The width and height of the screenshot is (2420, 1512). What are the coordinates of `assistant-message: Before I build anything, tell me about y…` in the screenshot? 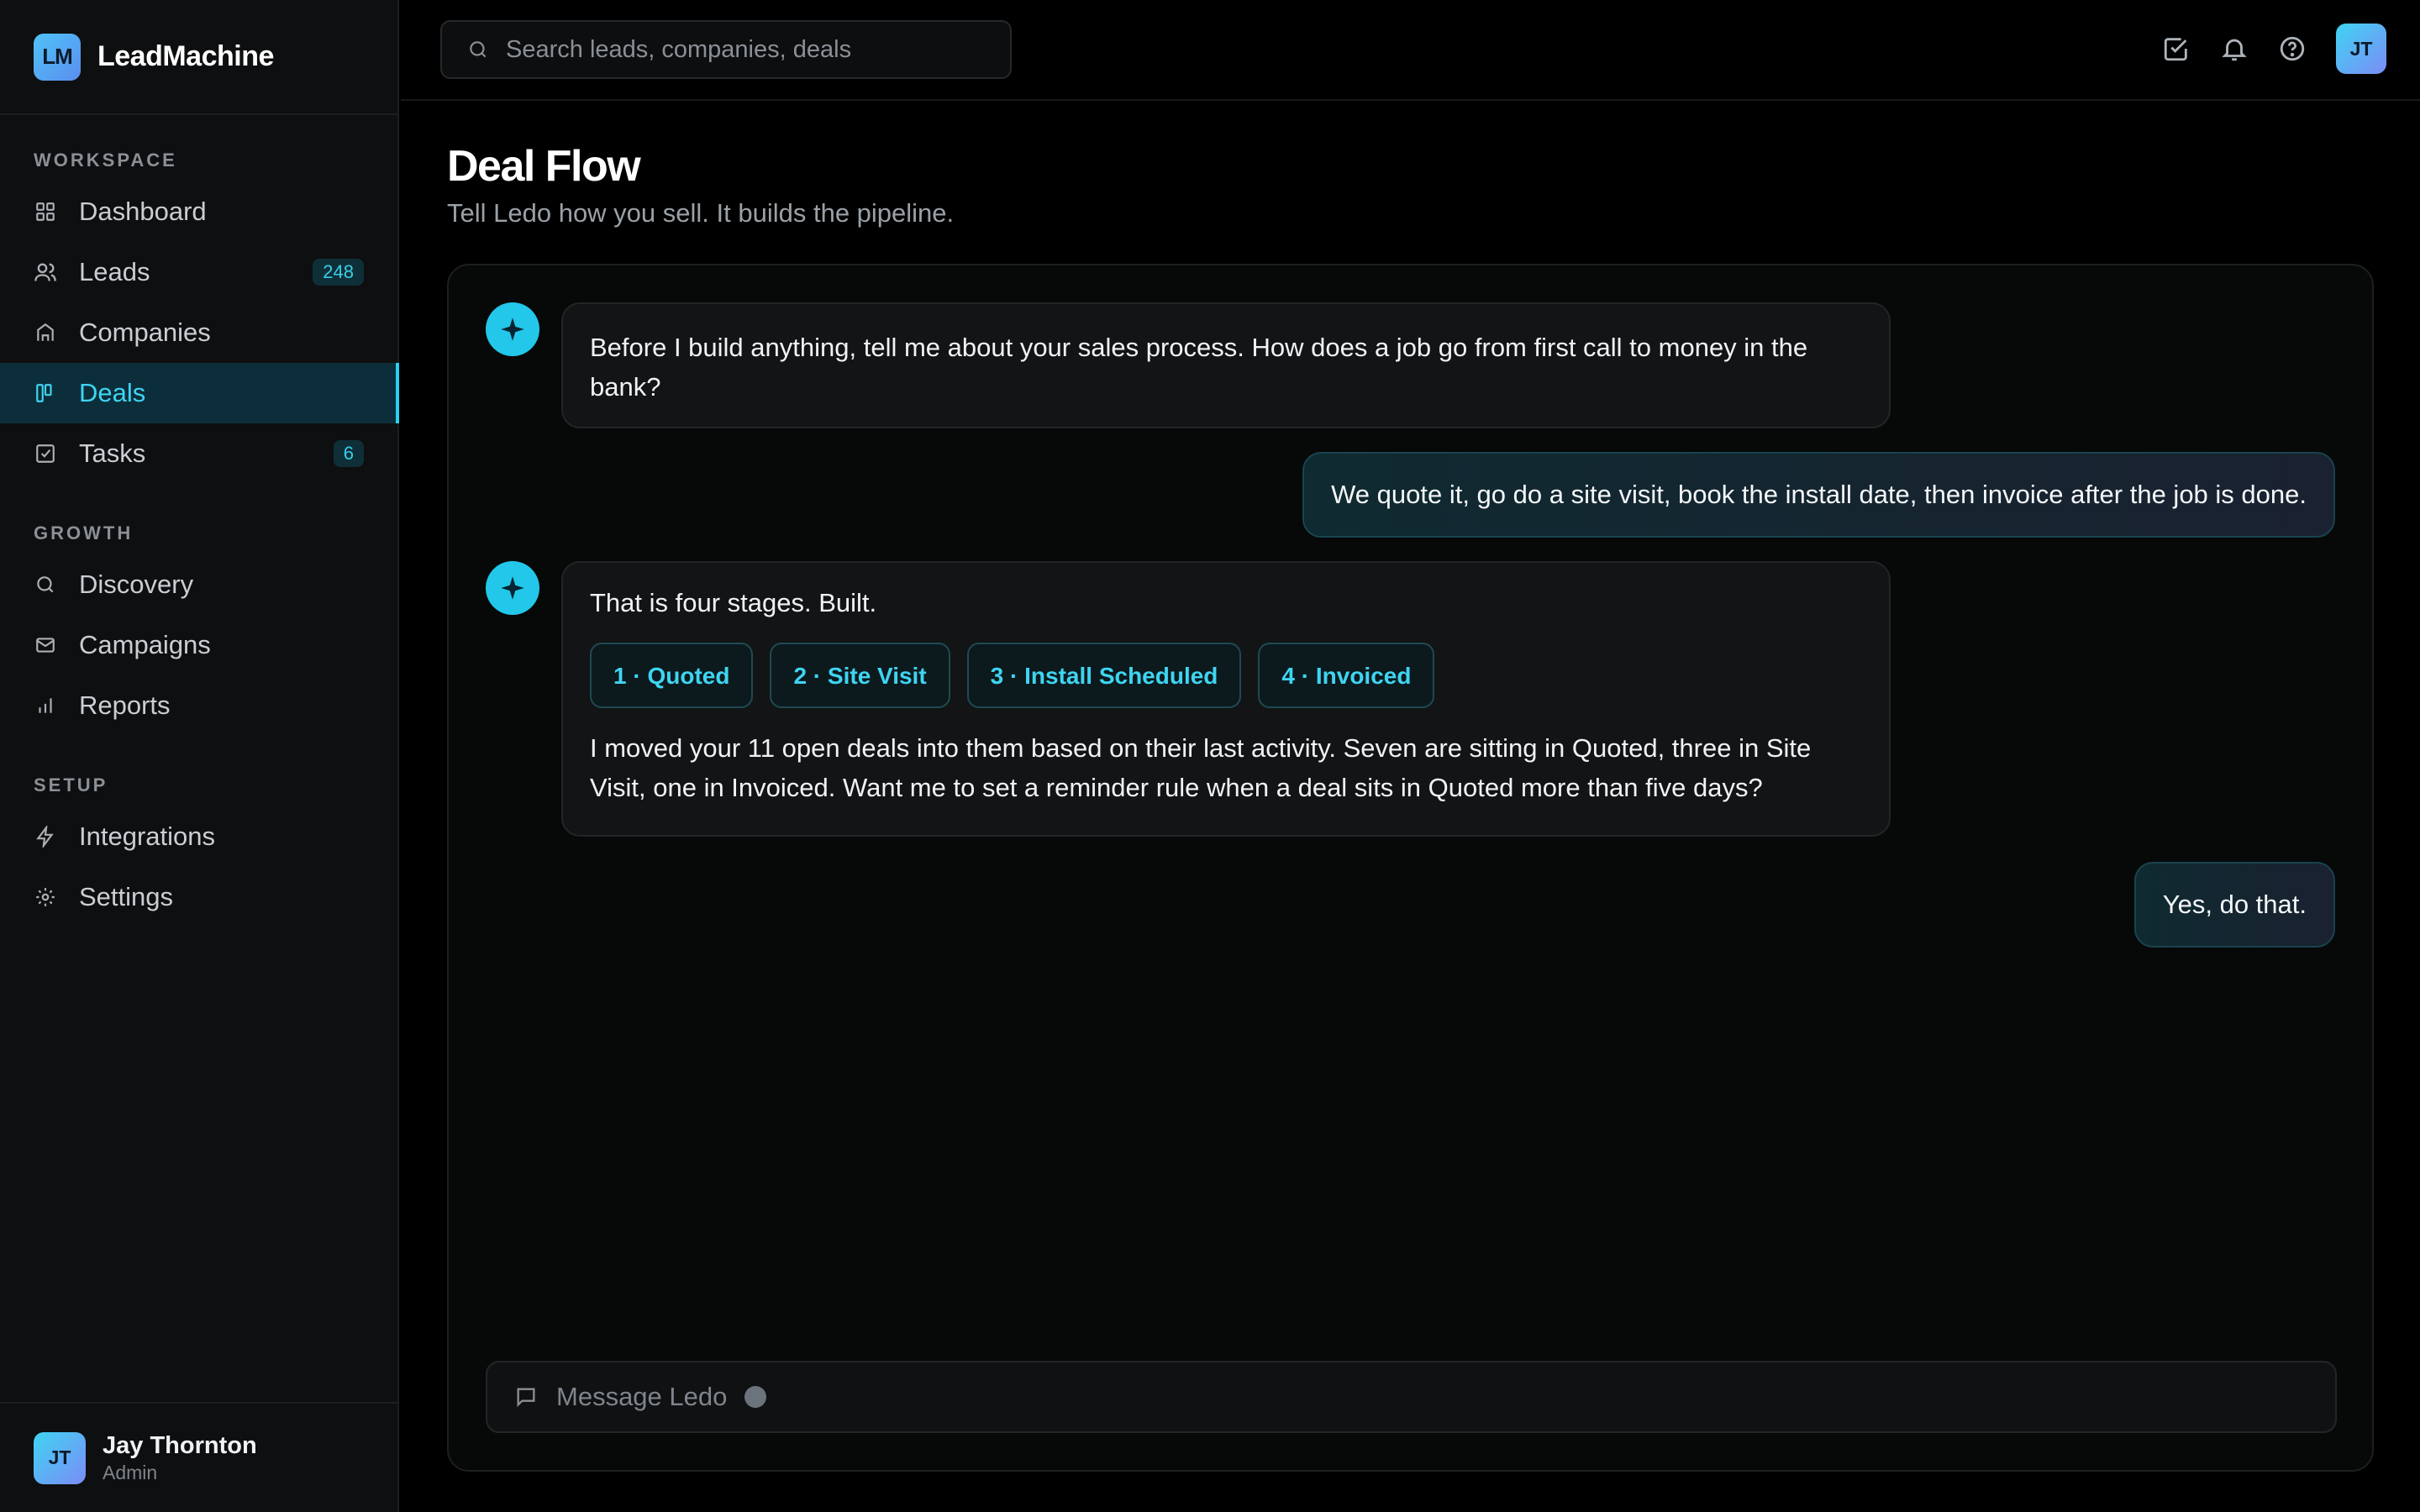 It's located at (1226, 365).